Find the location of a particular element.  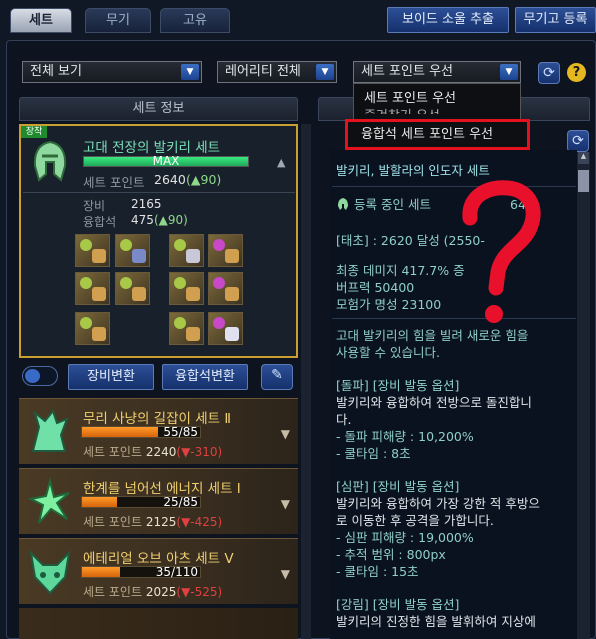

equipped-badge: 장착 is located at coordinates (34, 132).